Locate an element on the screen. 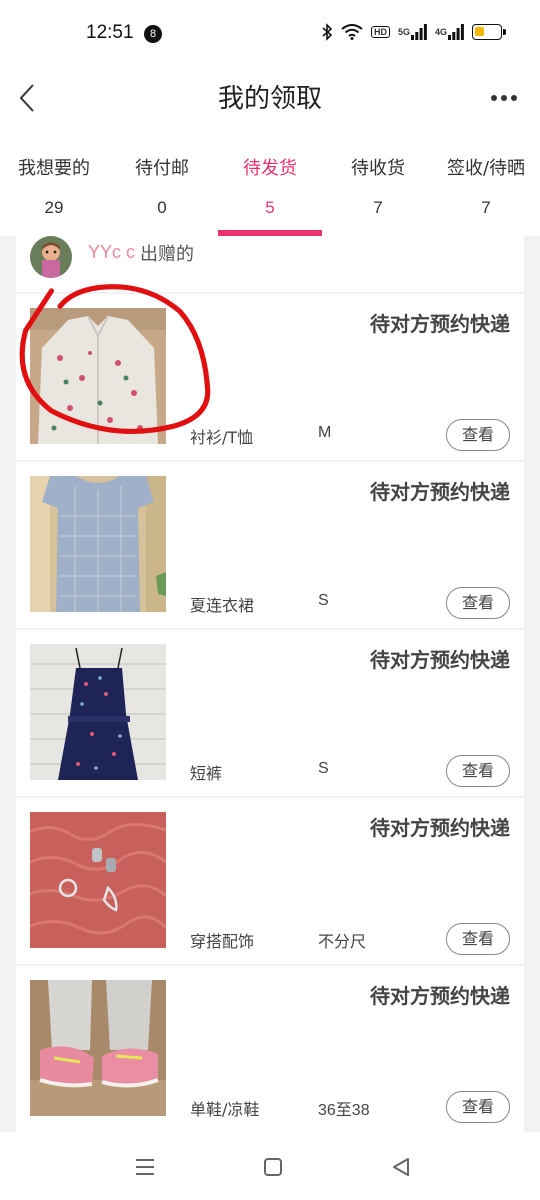  tab-awaiting-receipt: 待收货 7 is located at coordinates (378, 182).